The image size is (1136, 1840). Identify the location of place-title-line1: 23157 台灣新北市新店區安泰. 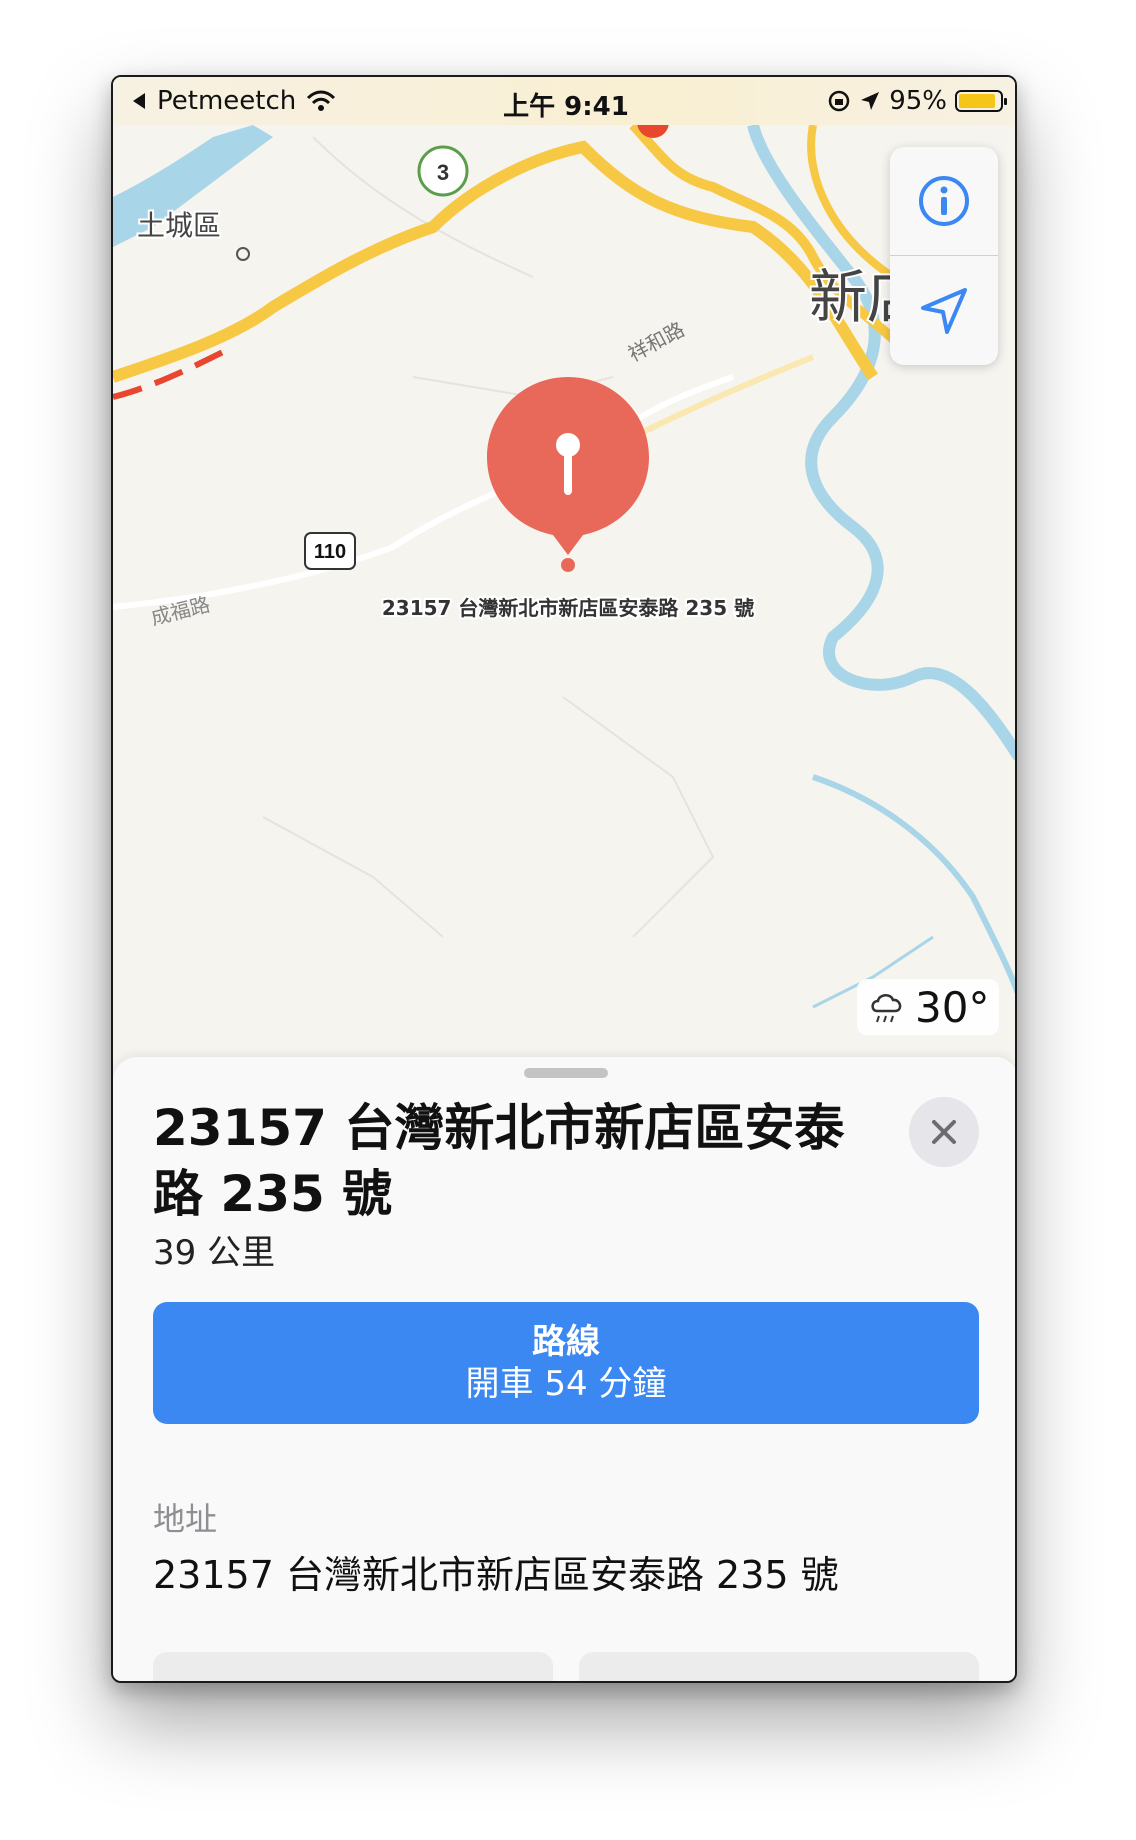
(499, 1128).